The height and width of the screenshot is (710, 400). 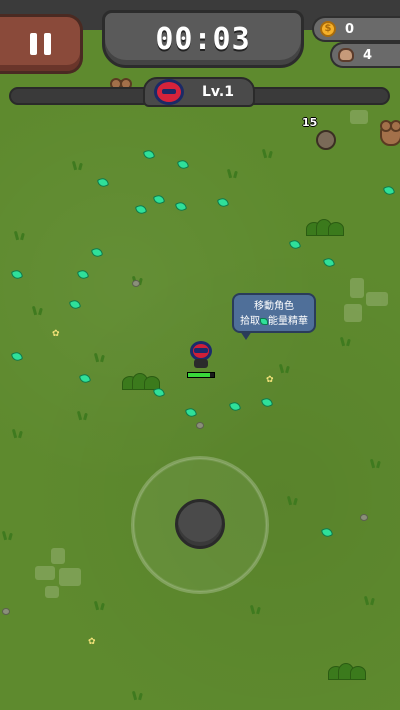 I want to click on pause-icon, so click(x=40, y=44).